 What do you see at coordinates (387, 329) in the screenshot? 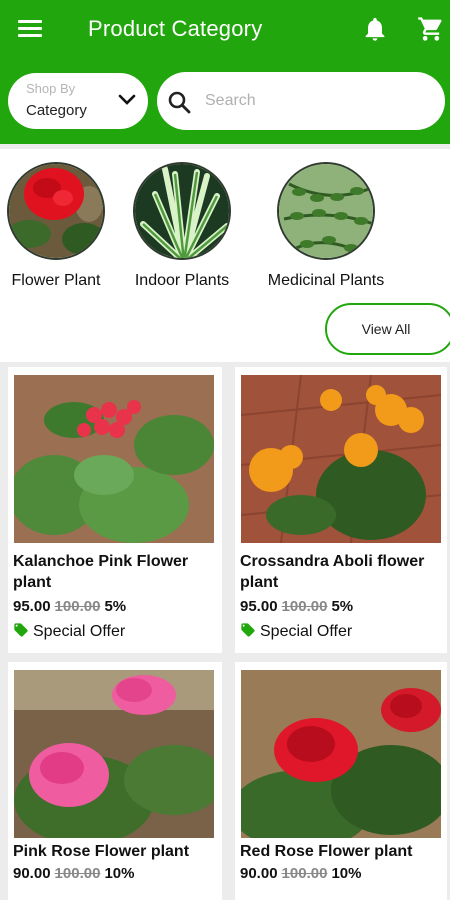
I see `view-all-button: View All` at bounding box center [387, 329].